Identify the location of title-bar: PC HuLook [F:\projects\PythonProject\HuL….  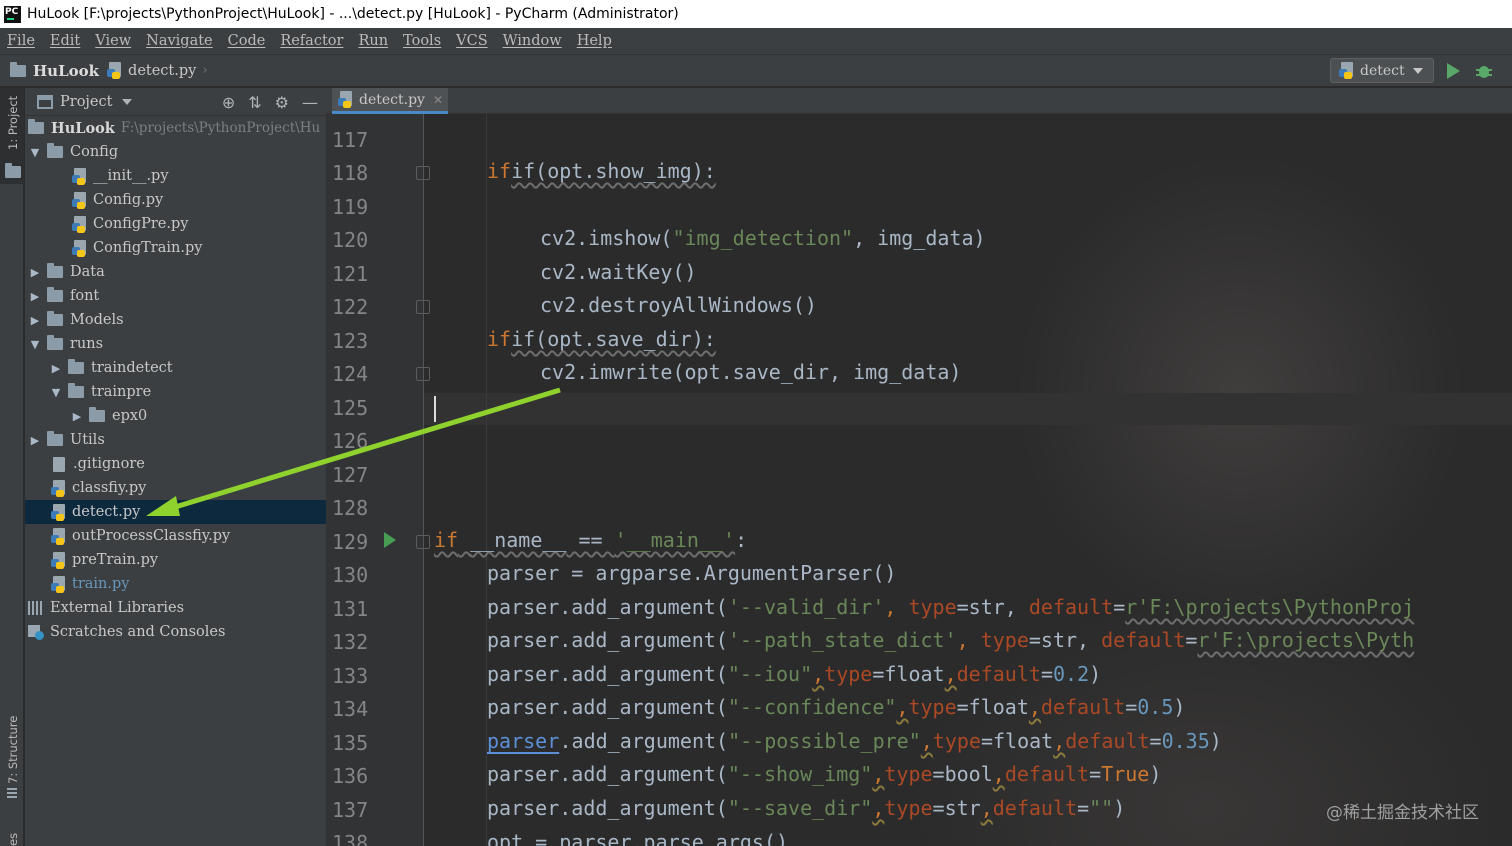
(756, 14).